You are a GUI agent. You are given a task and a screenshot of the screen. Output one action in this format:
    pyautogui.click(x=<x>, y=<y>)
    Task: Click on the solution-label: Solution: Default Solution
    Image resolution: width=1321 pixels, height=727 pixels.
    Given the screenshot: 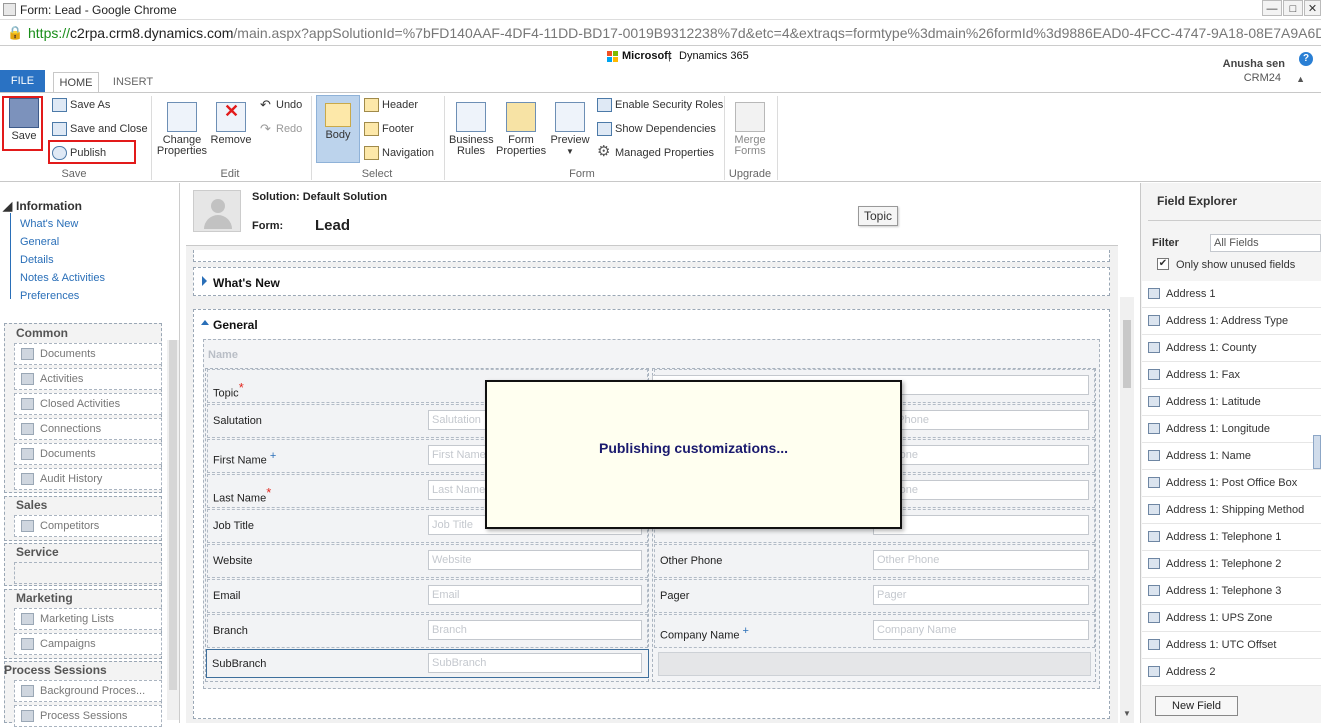 What is the action you would take?
    pyautogui.click(x=320, y=197)
    